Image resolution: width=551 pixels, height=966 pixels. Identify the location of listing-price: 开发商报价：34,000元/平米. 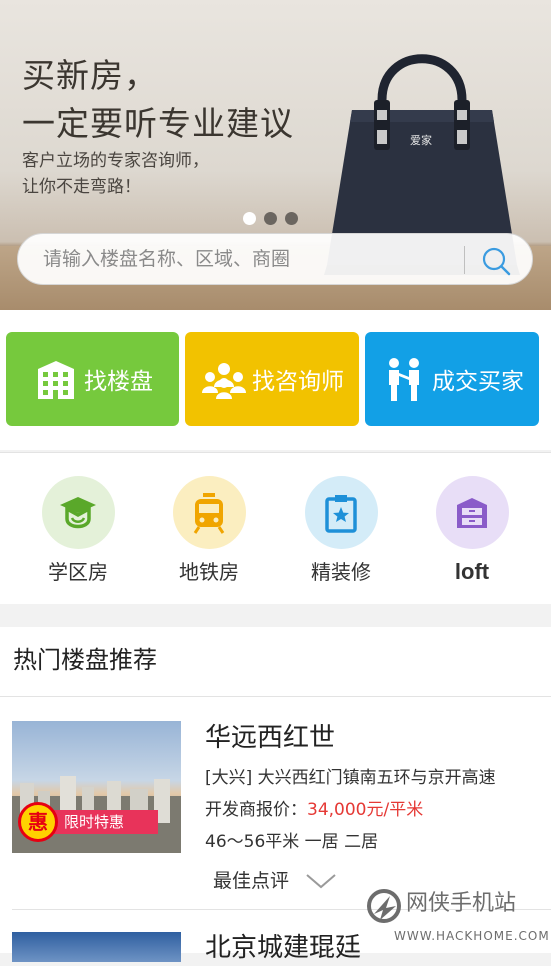
(314, 810).